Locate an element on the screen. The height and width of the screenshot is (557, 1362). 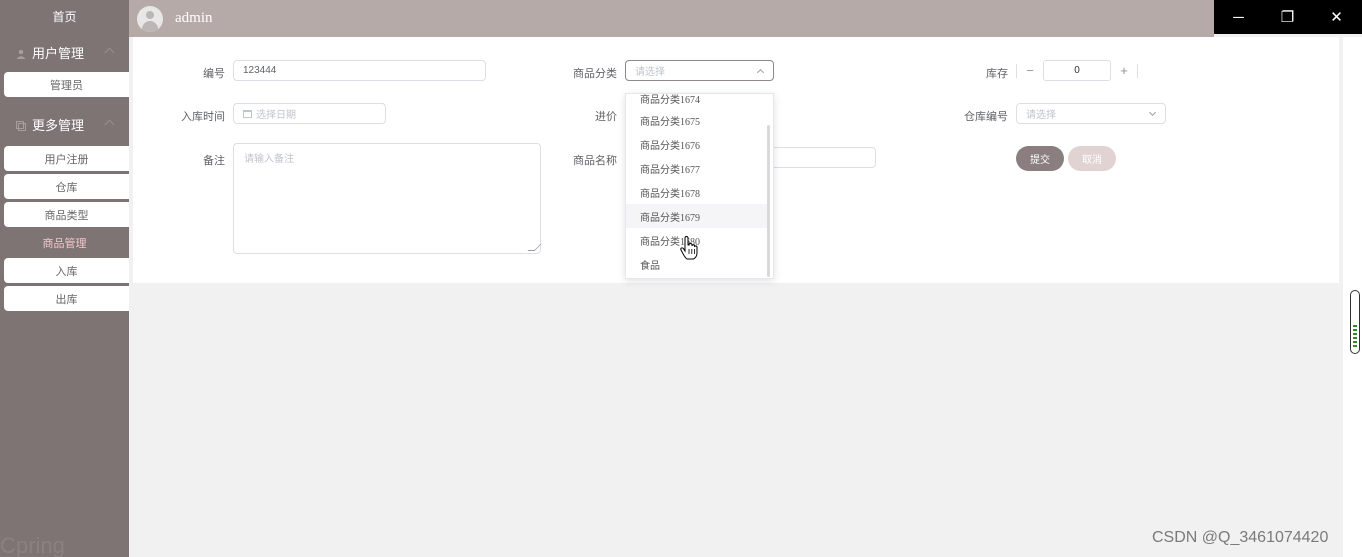
dropdown-option: 商品分类1677 is located at coordinates (697, 168).